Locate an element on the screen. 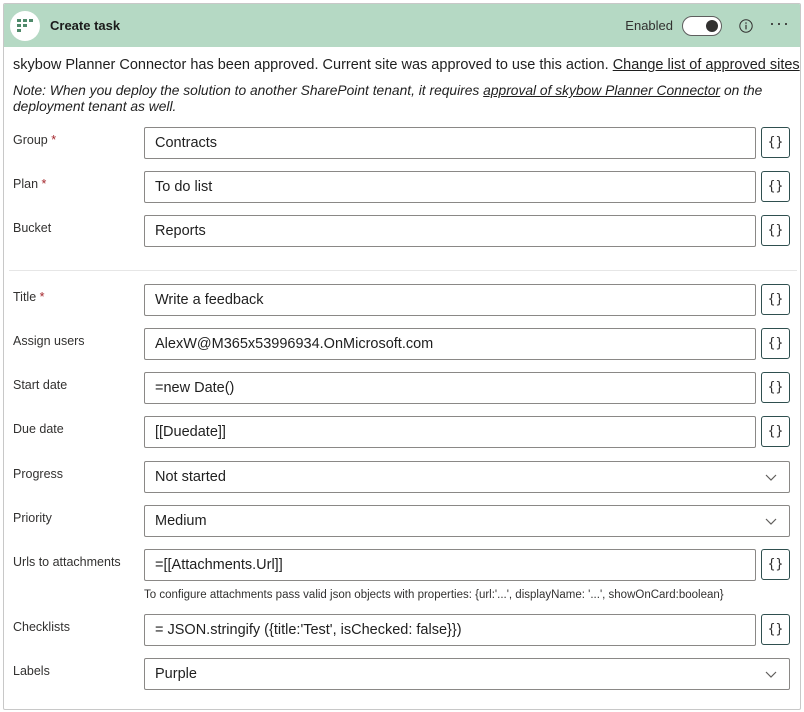  start-date-label: Start date is located at coordinates (40, 385).